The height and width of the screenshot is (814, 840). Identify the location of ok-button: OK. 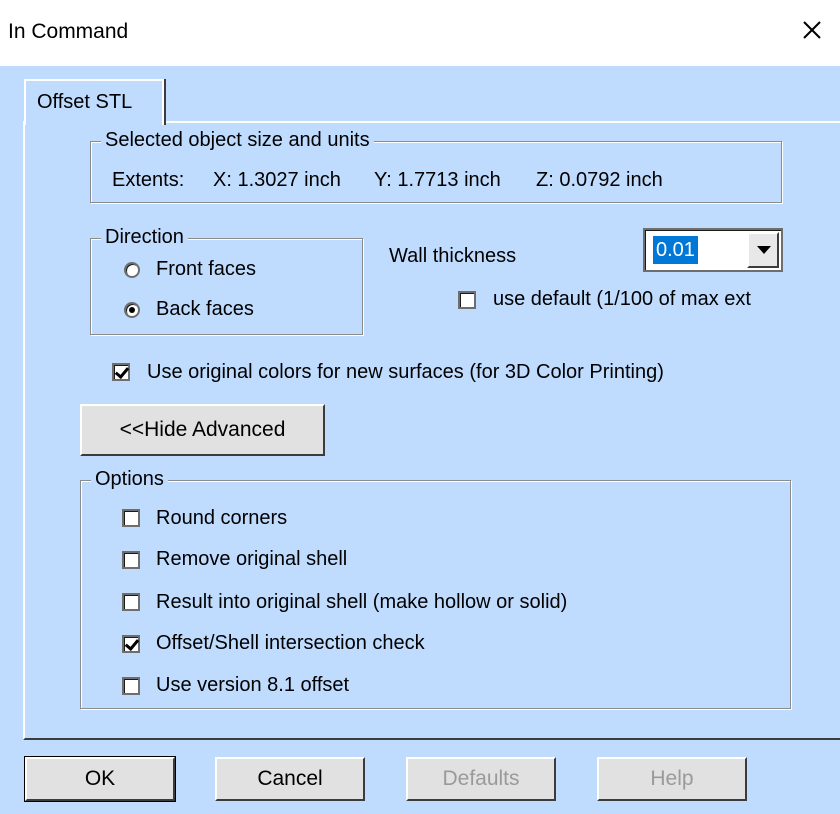
(100, 779).